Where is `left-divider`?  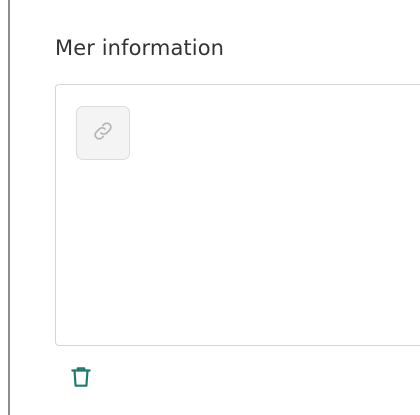 left-divider is located at coordinates (9, 207).